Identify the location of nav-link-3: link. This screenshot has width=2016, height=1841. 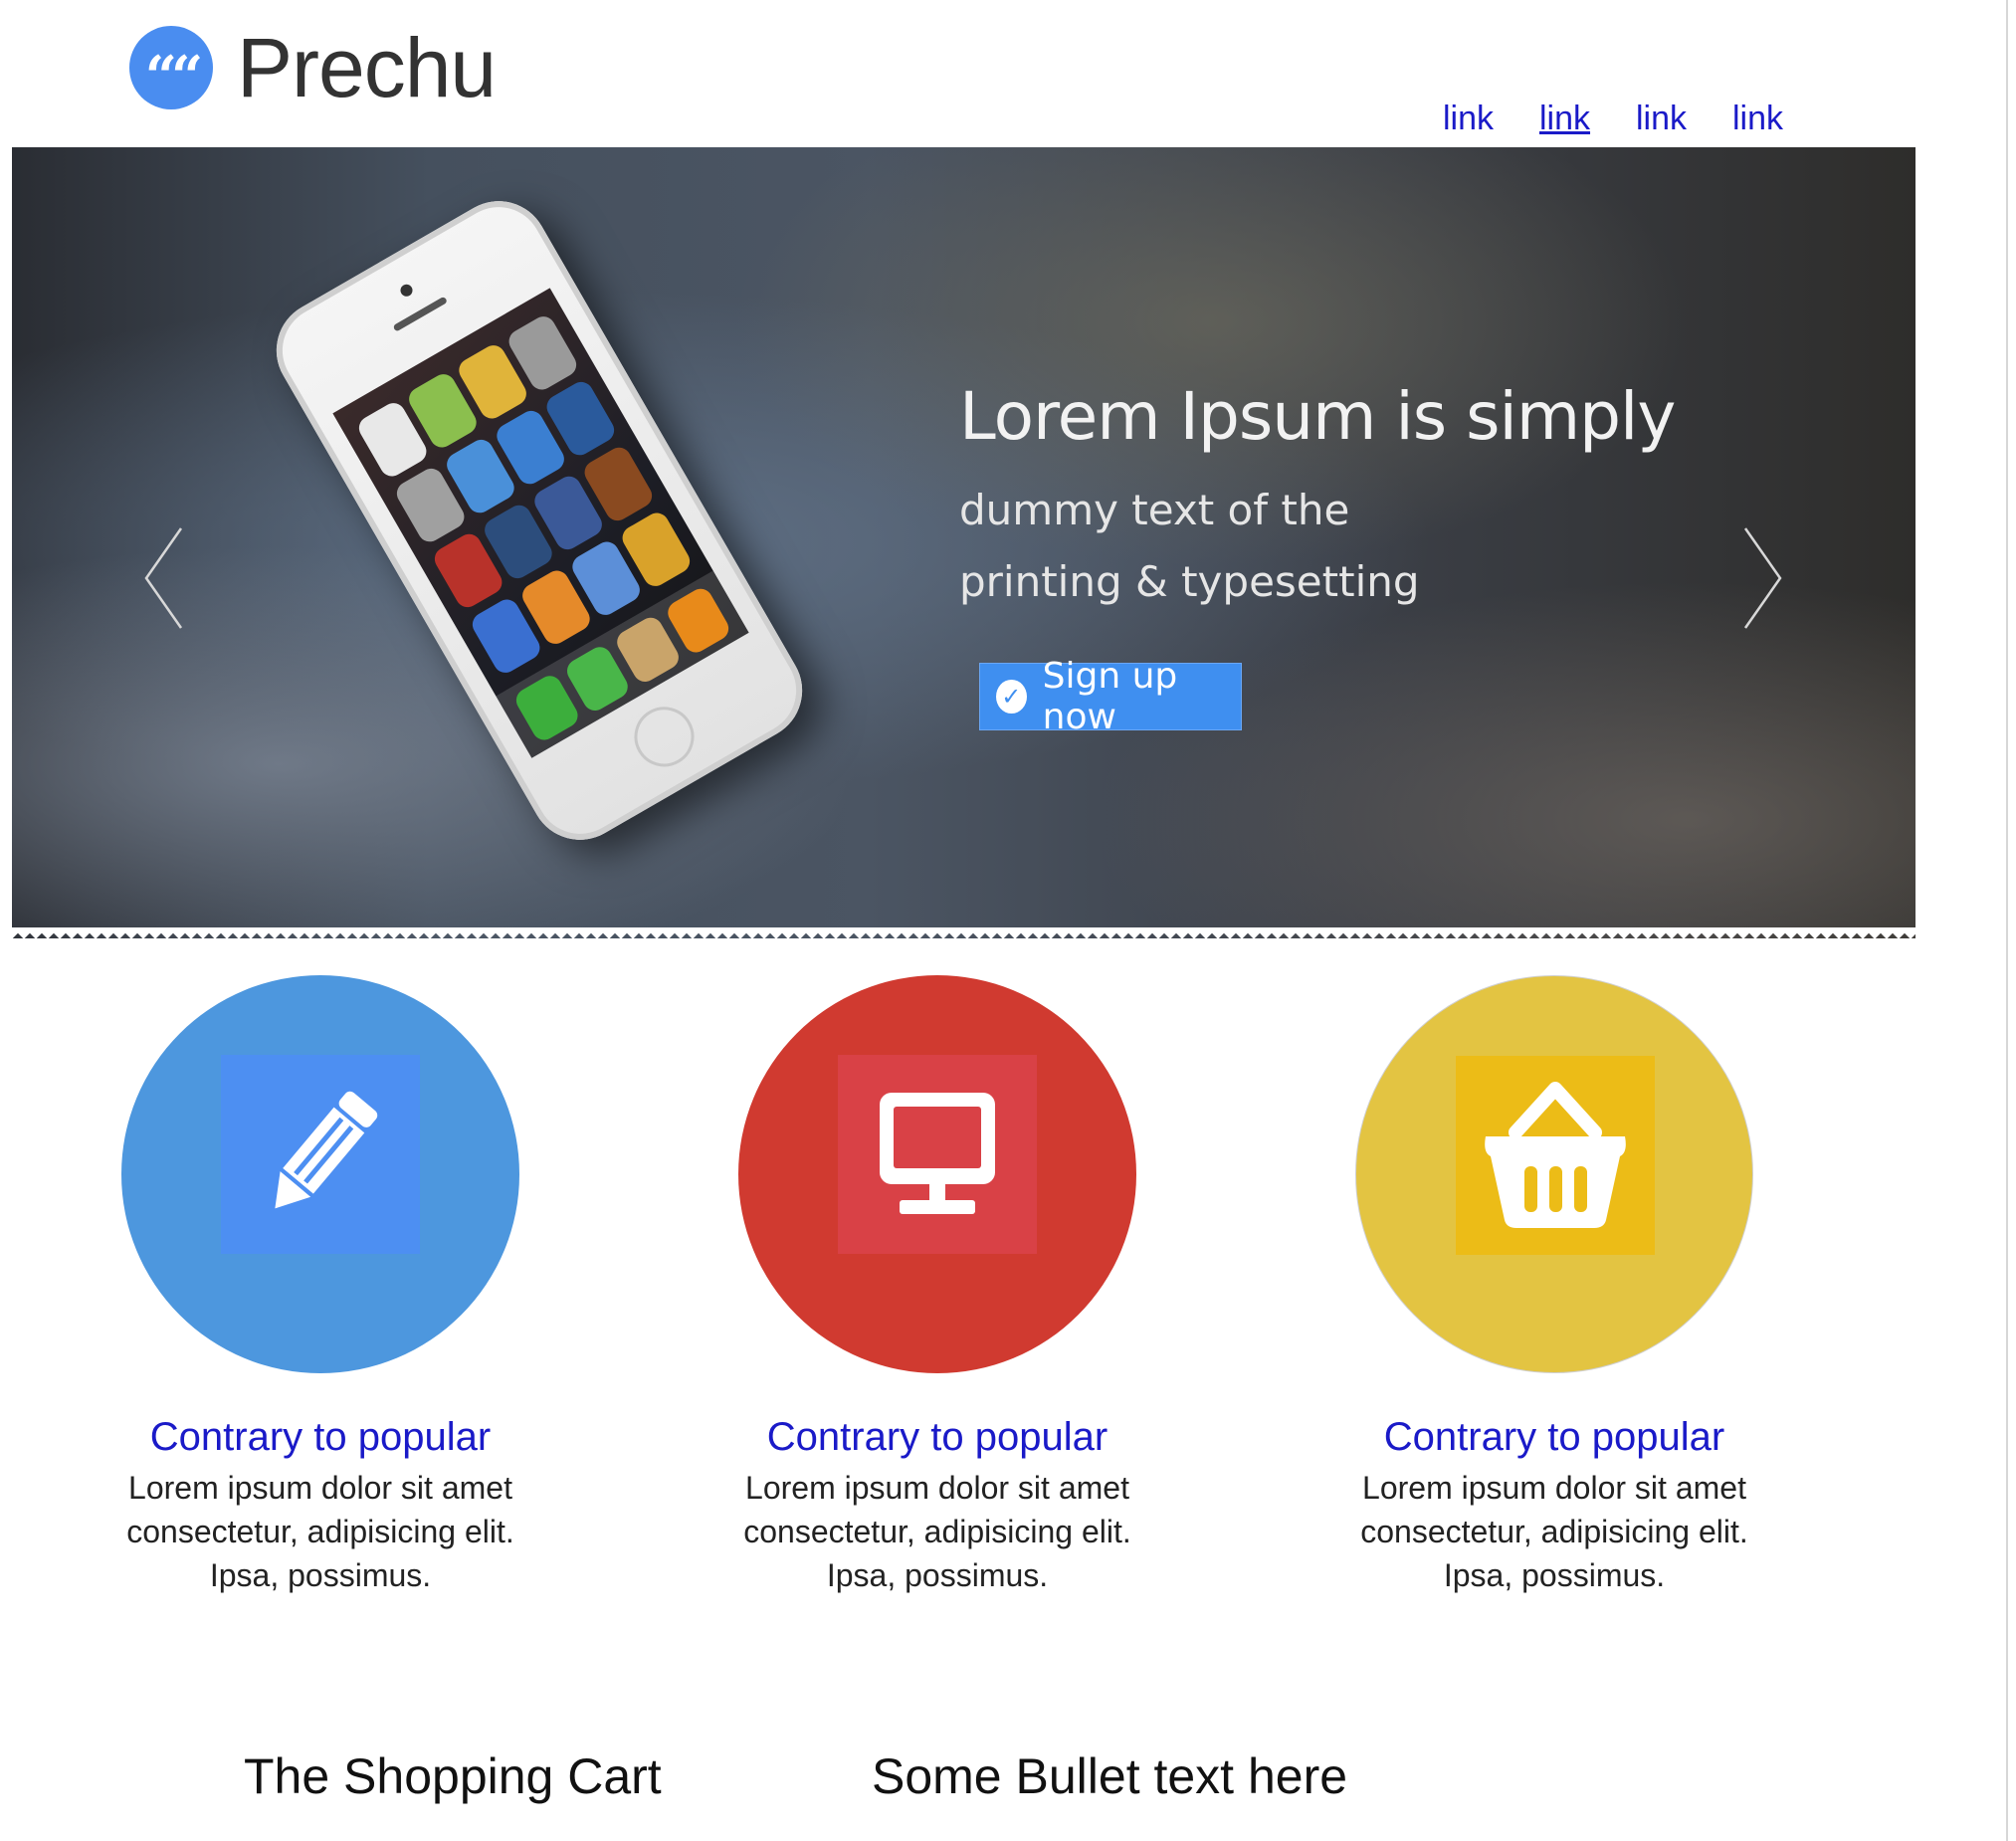
(1684, 119).